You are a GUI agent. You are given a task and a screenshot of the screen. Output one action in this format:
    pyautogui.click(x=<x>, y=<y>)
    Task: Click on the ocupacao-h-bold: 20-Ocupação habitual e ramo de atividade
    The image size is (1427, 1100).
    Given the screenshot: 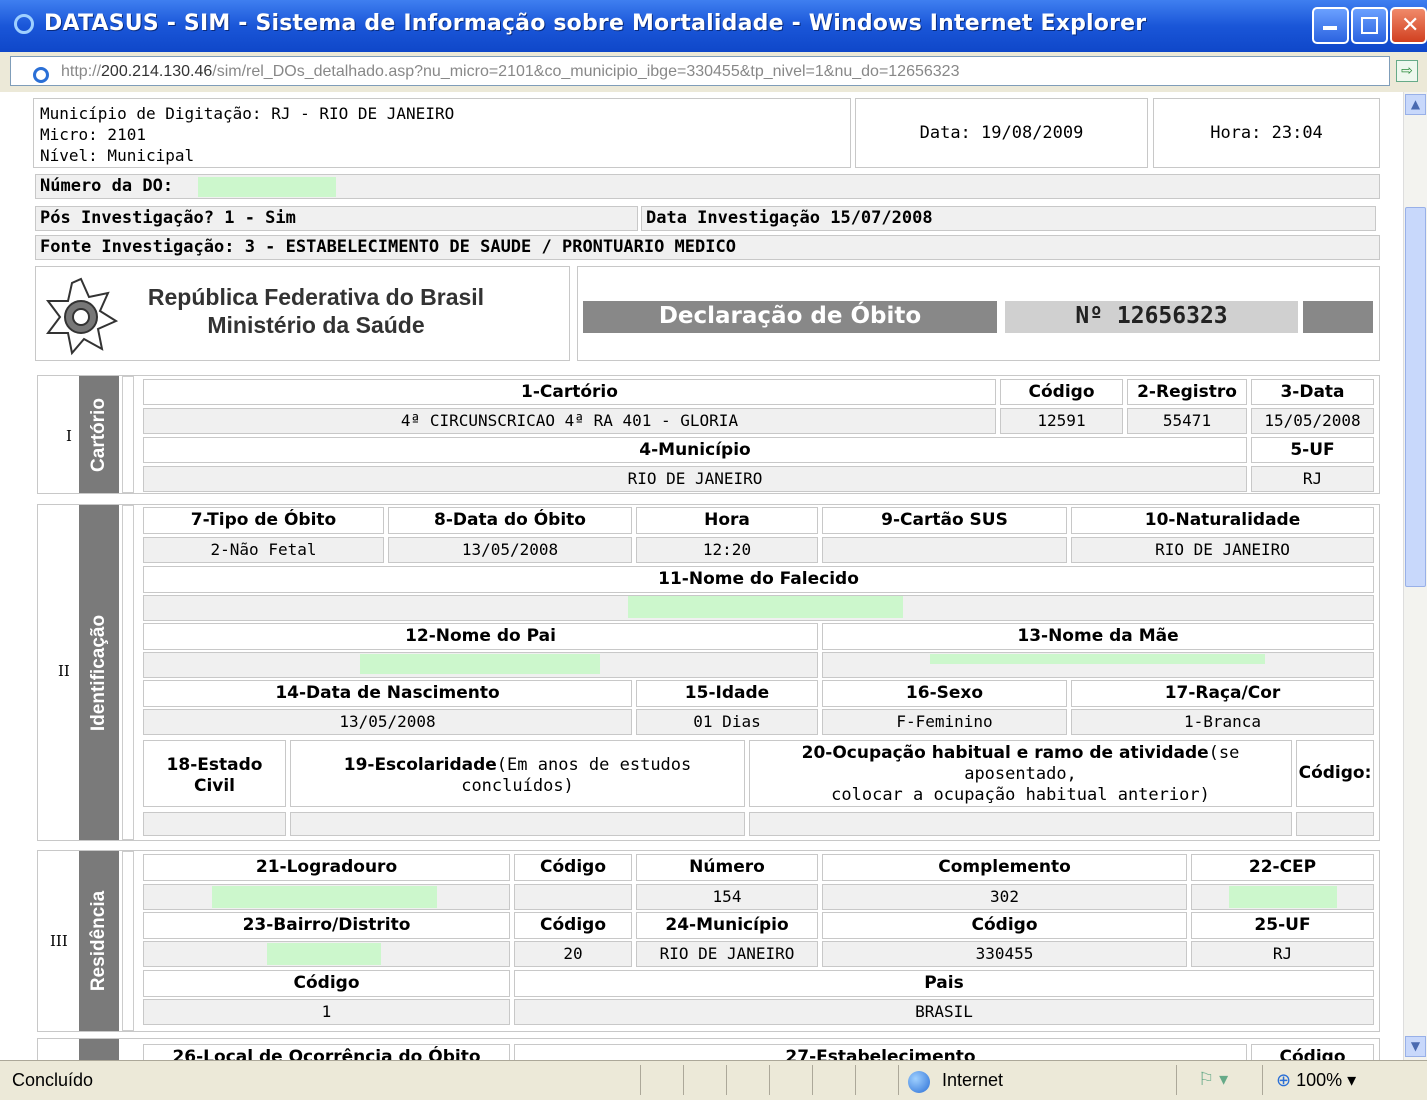 What is the action you would take?
    pyautogui.click(x=1005, y=753)
    